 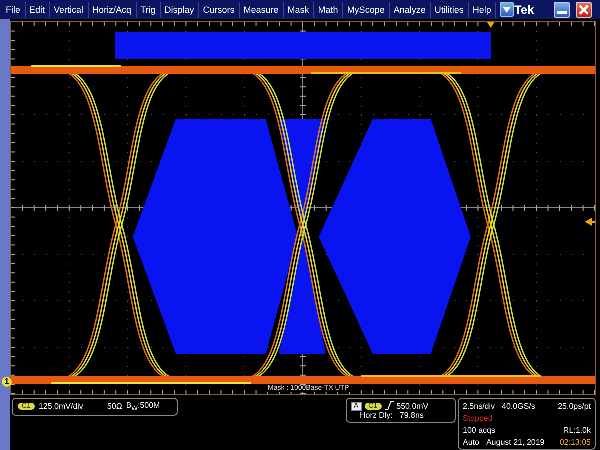 What do you see at coordinates (575, 442) in the screenshot?
I see `time-text: 02:13:05` at bounding box center [575, 442].